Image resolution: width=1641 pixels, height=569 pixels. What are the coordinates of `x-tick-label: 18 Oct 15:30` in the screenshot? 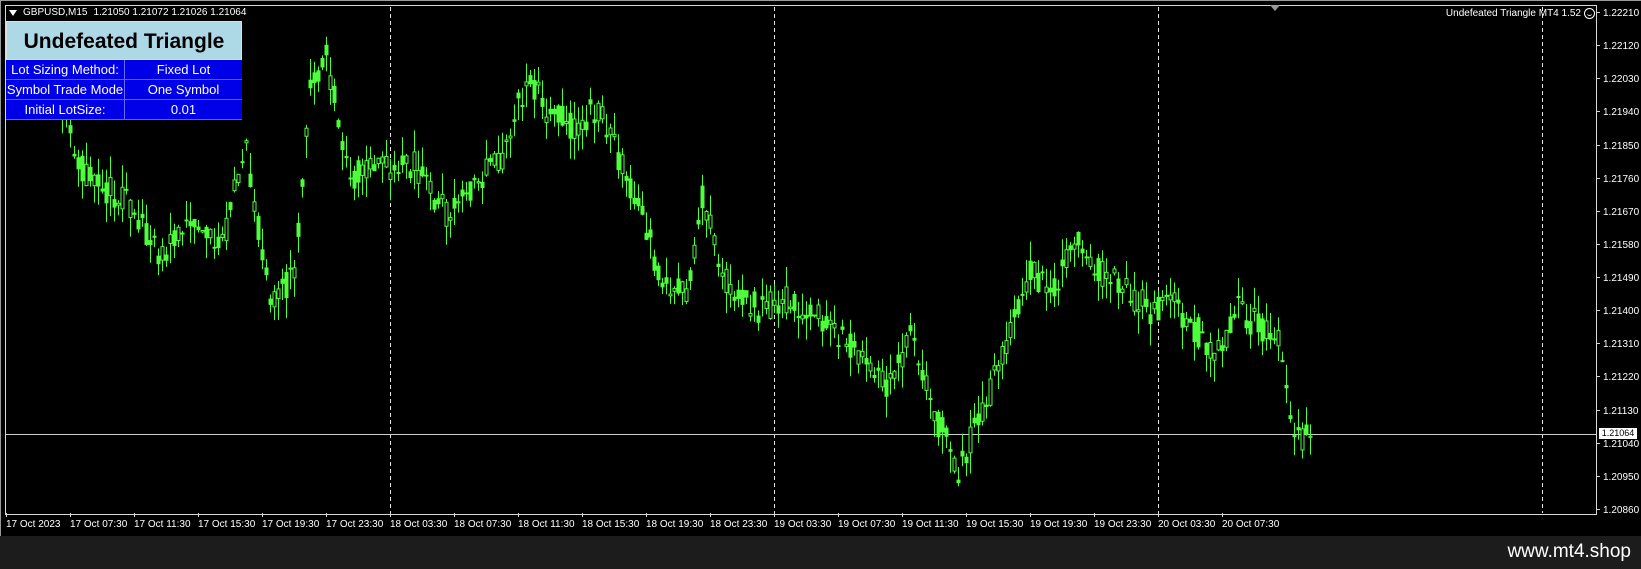 It's located at (611, 524).